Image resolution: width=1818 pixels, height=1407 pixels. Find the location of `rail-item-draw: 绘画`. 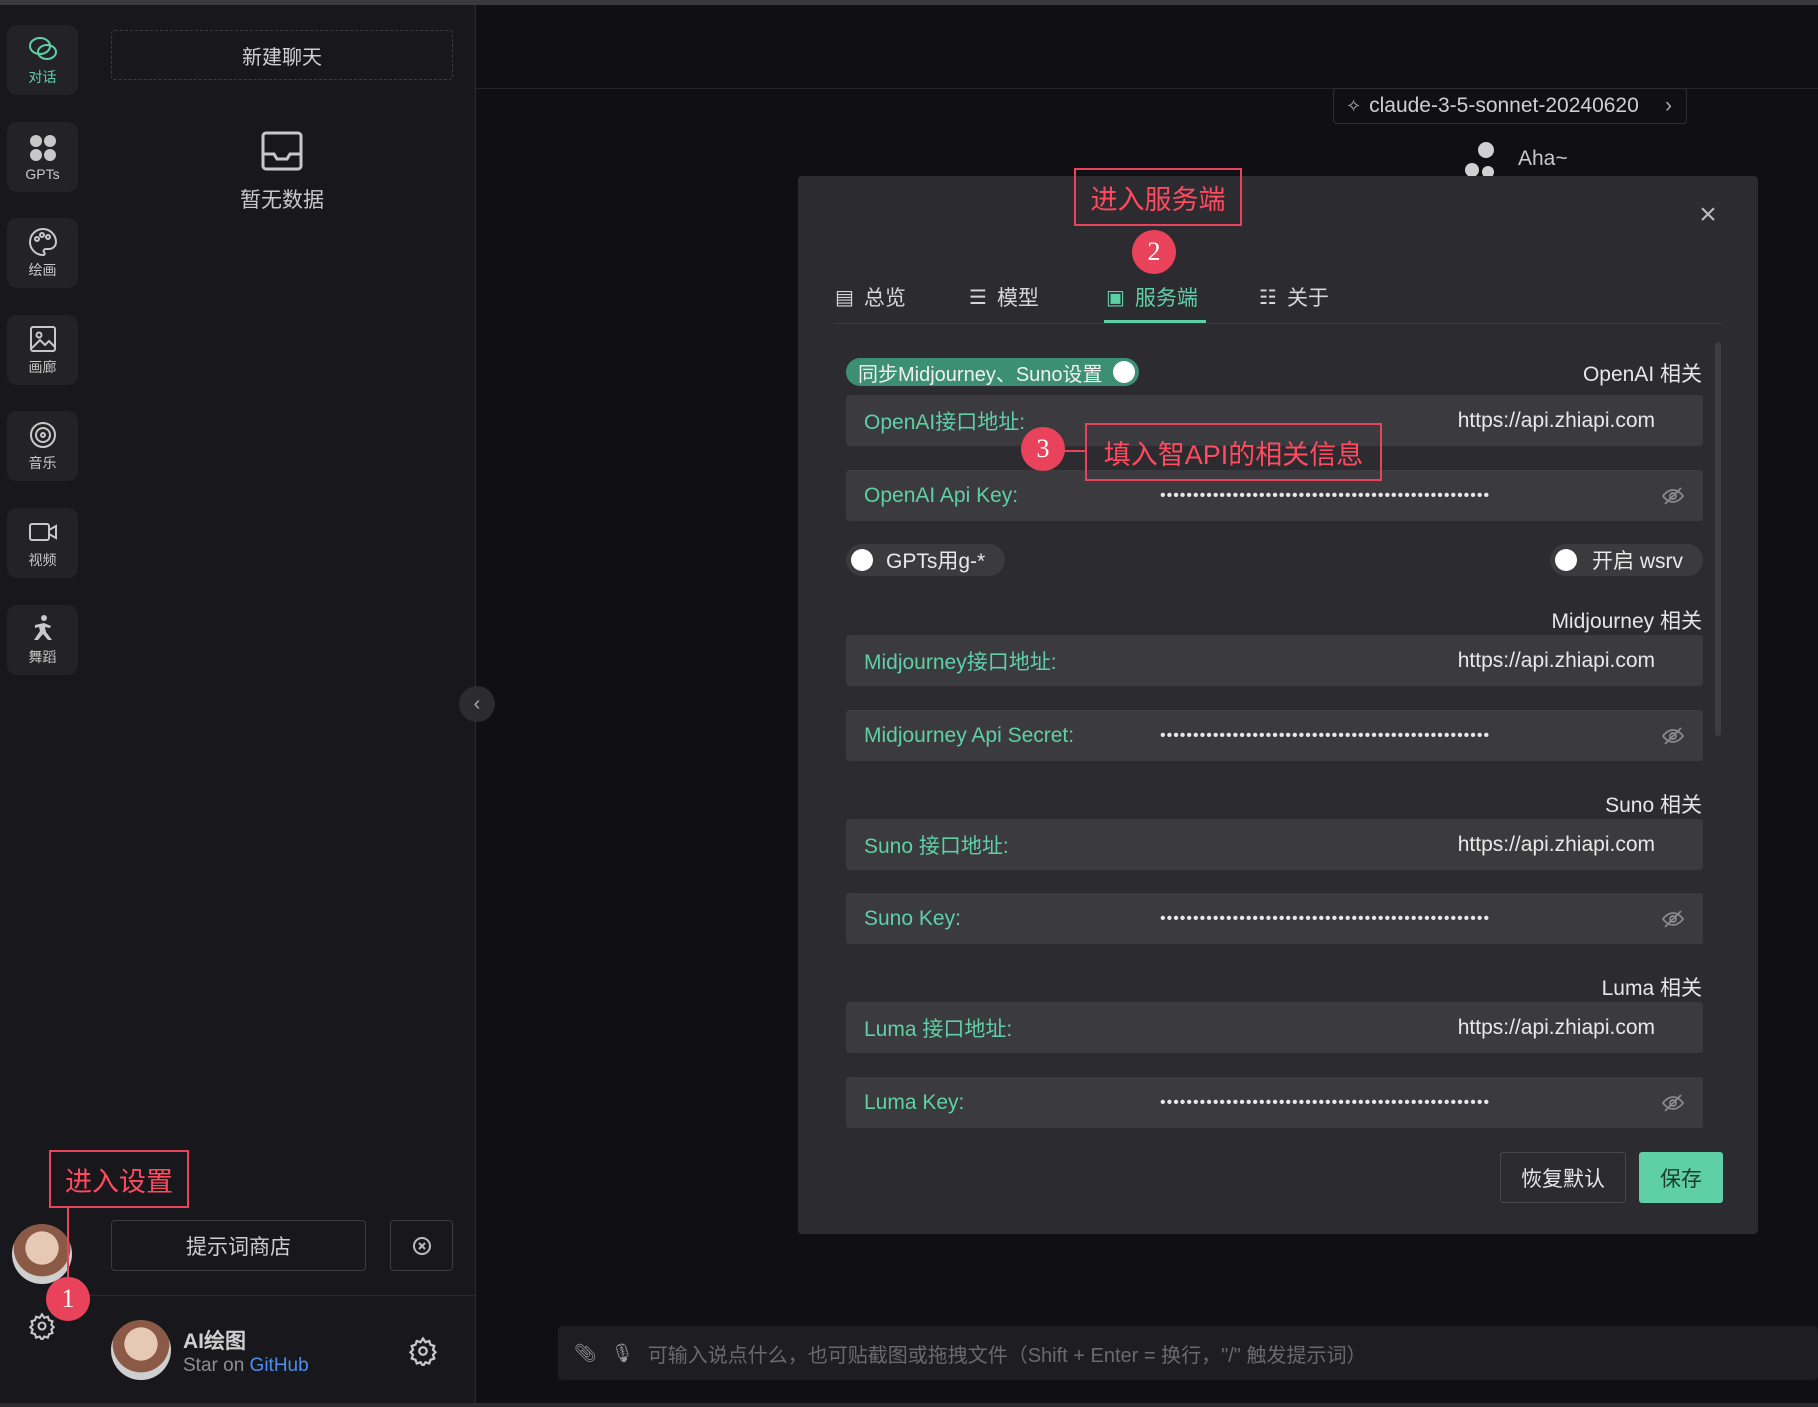

rail-item-draw: 绘画 is located at coordinates (42, 253).